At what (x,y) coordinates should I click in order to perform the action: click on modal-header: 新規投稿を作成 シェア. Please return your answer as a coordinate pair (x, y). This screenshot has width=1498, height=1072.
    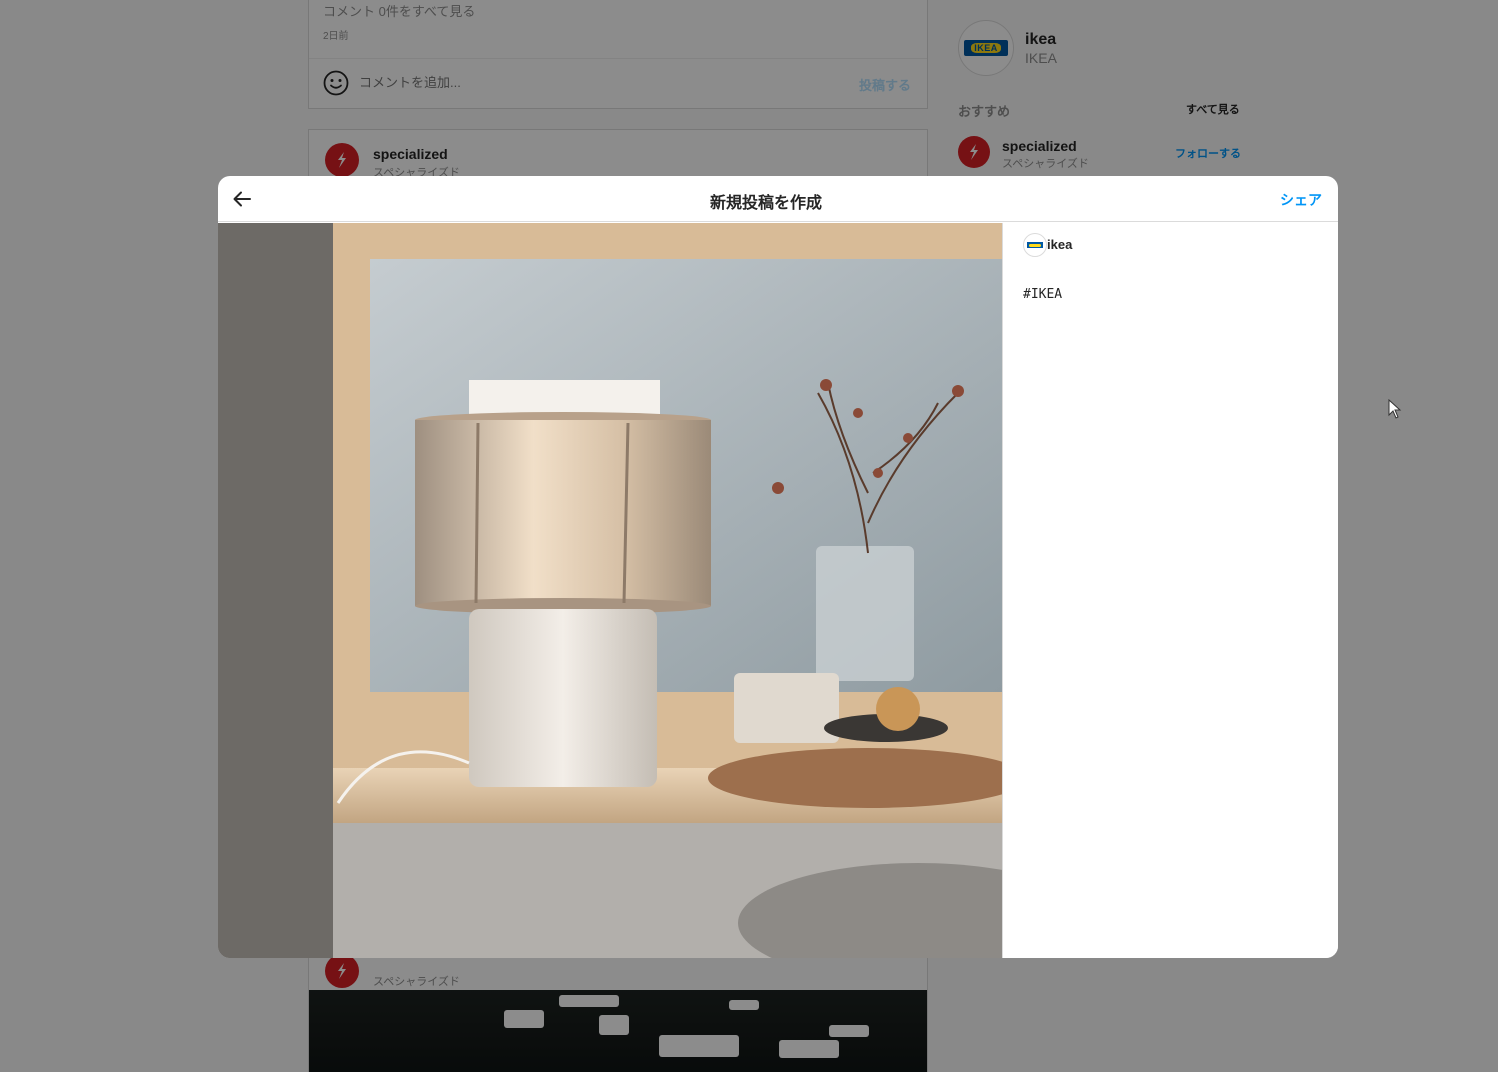
    Looking at the image, I should click on (778, 199).